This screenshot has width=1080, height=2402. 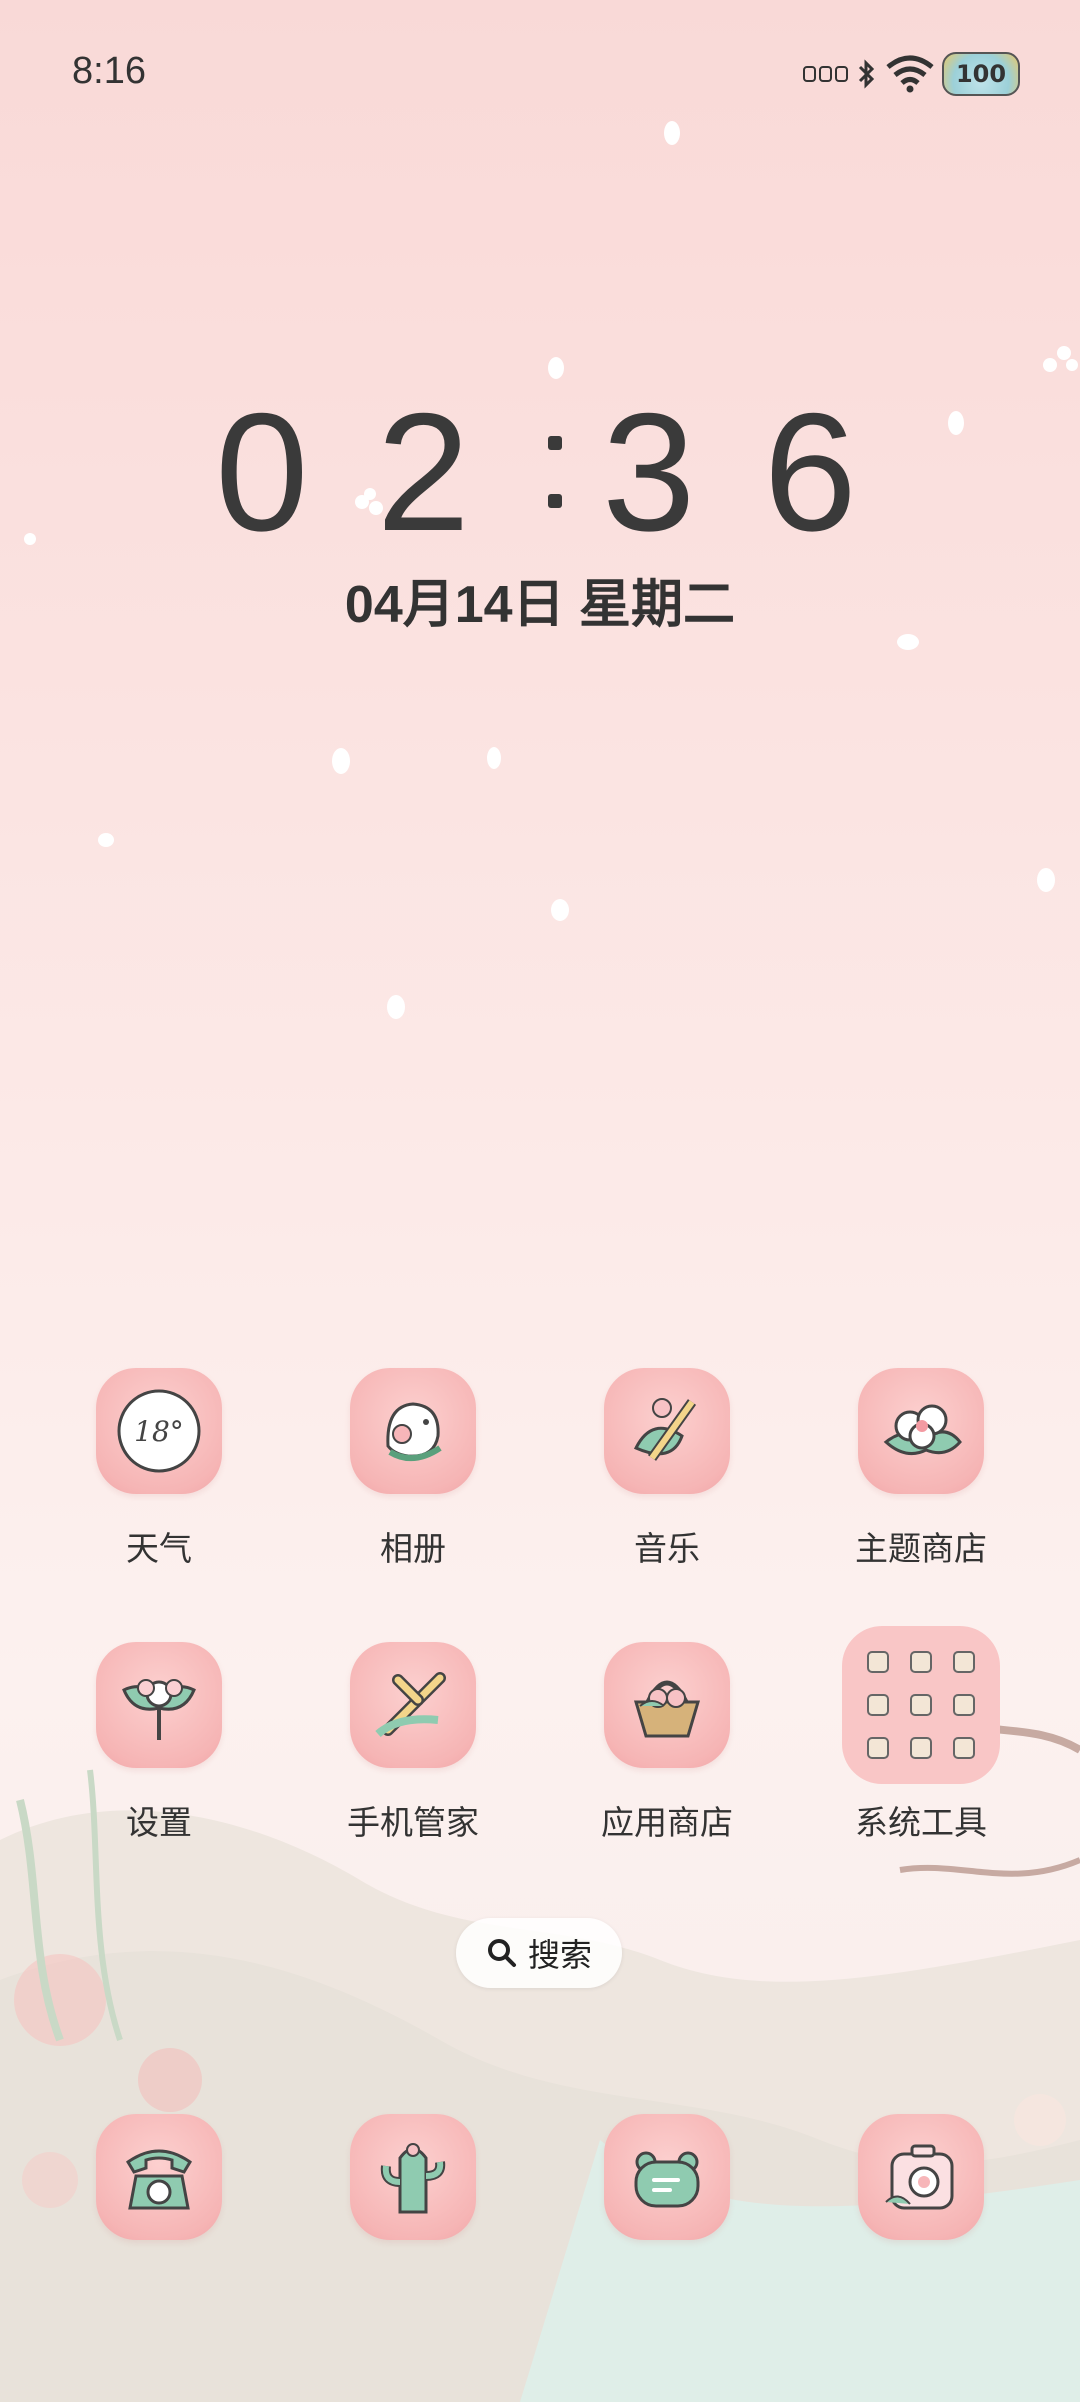 I want to click on svg-text: 18°, so click(x=159, y=1431).